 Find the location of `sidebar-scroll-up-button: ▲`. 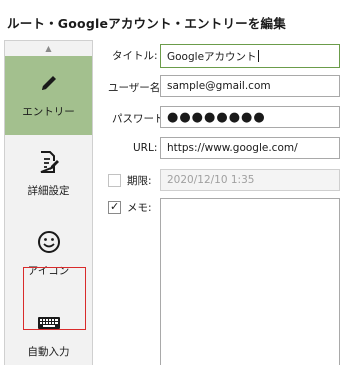

sidebar-scroll-up-button: ▲ is located at coordinates (48, 48).